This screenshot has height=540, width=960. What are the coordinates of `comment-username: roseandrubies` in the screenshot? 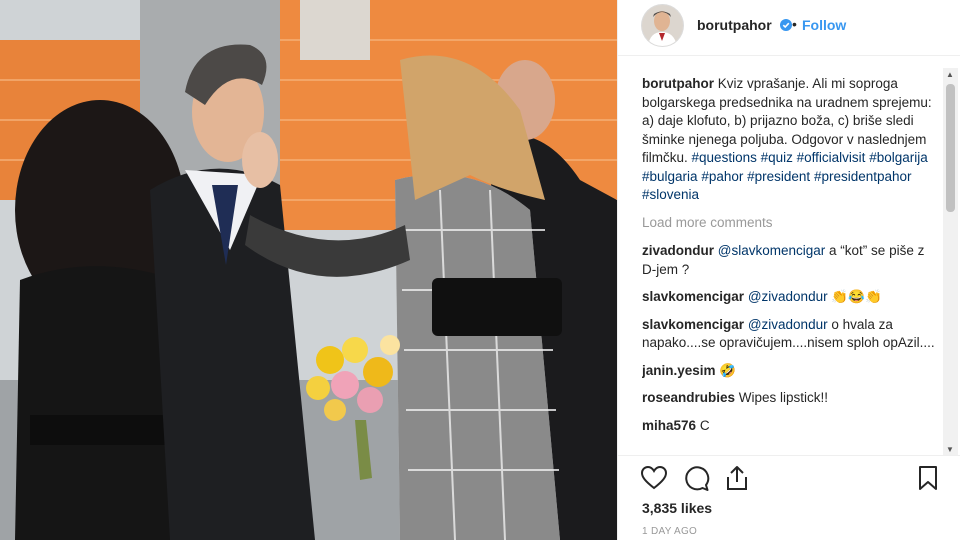 It's located at (688, 397).